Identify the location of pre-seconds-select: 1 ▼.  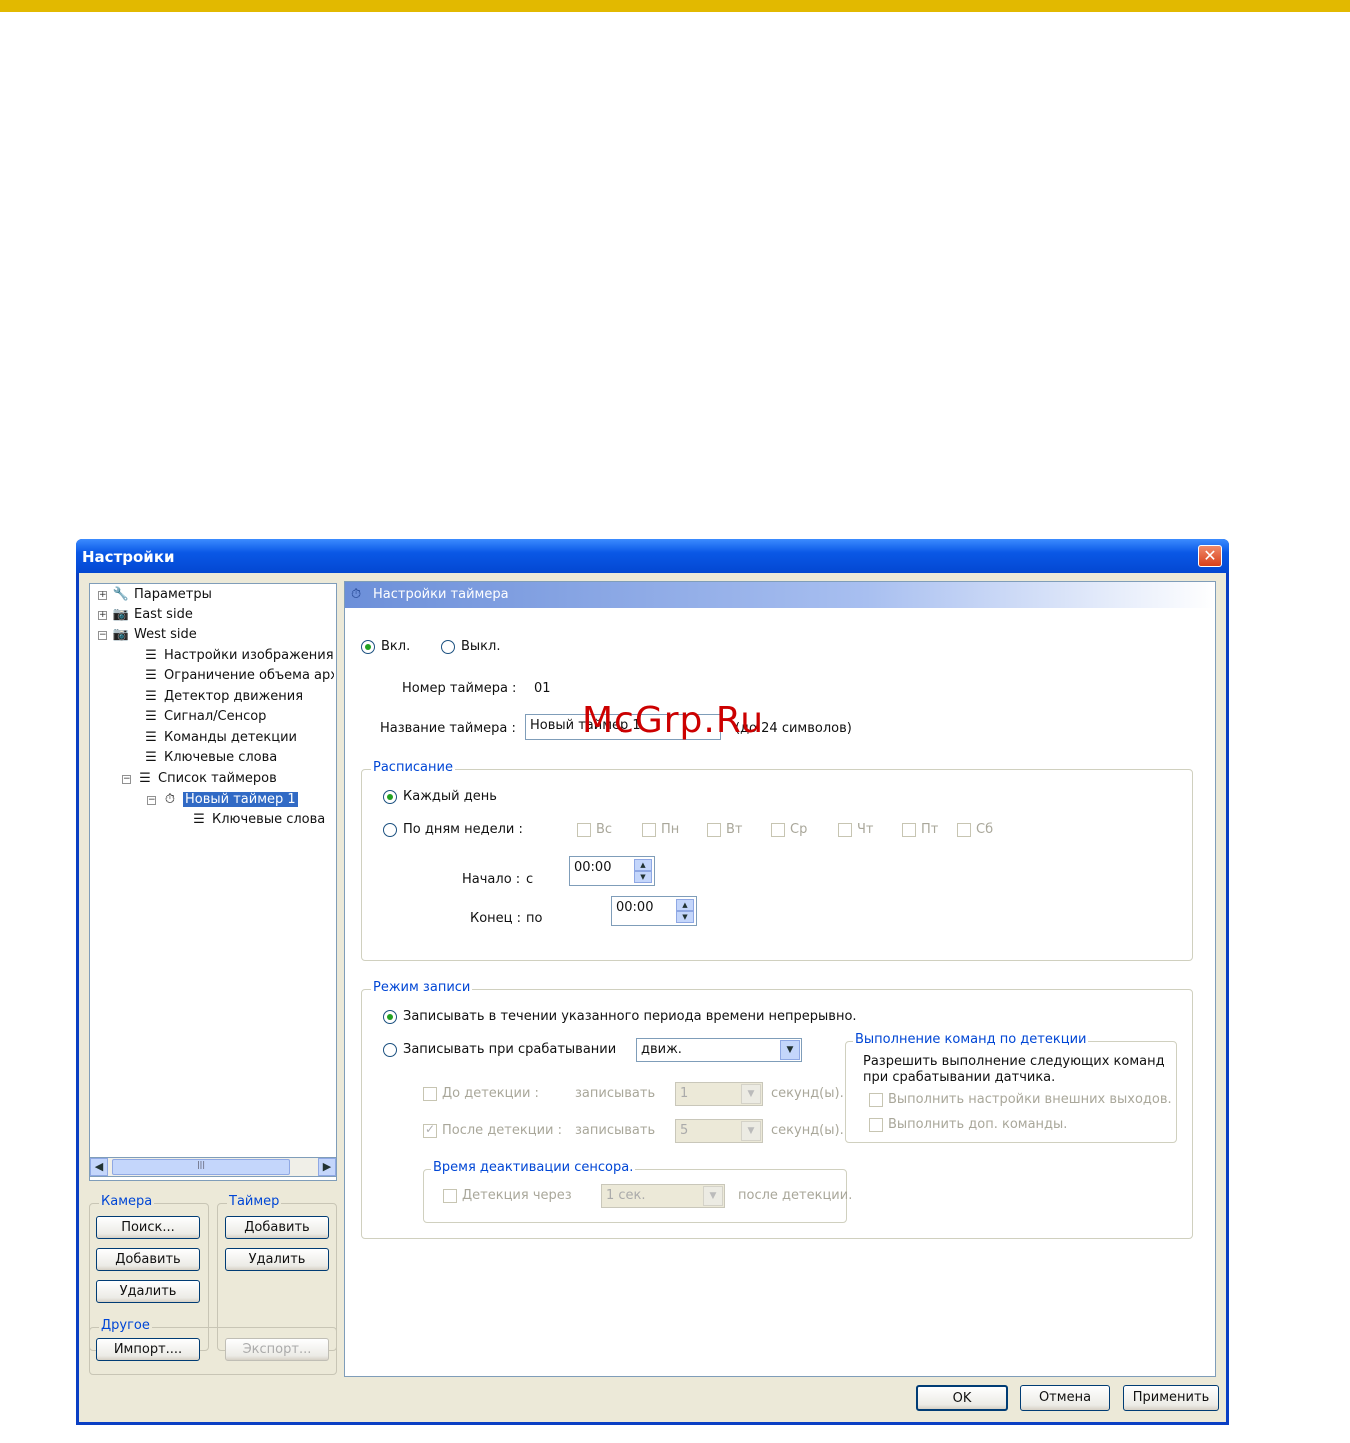
(719, 1094).